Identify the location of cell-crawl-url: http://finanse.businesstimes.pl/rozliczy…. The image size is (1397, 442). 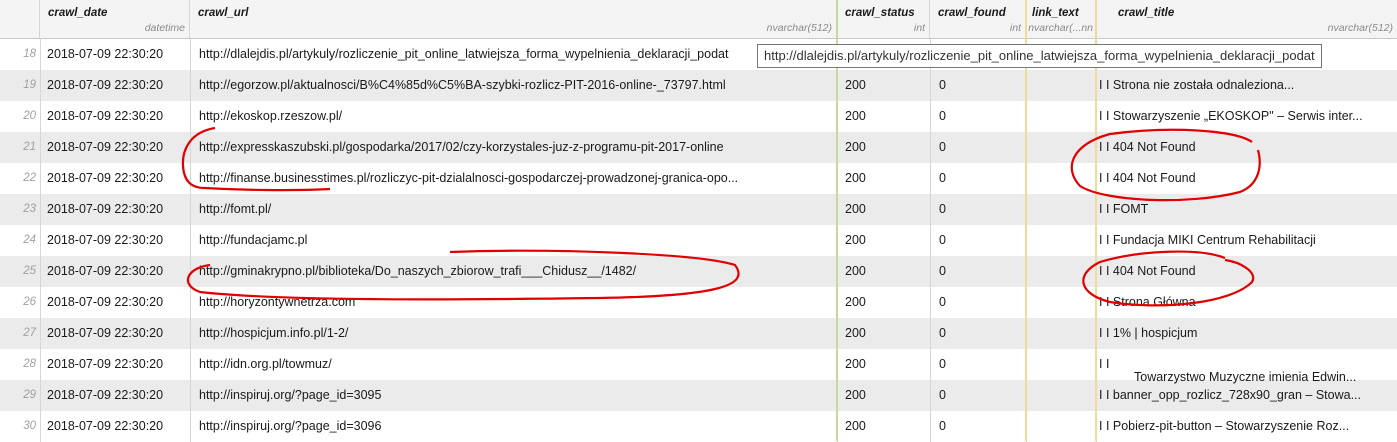
(513, 178).